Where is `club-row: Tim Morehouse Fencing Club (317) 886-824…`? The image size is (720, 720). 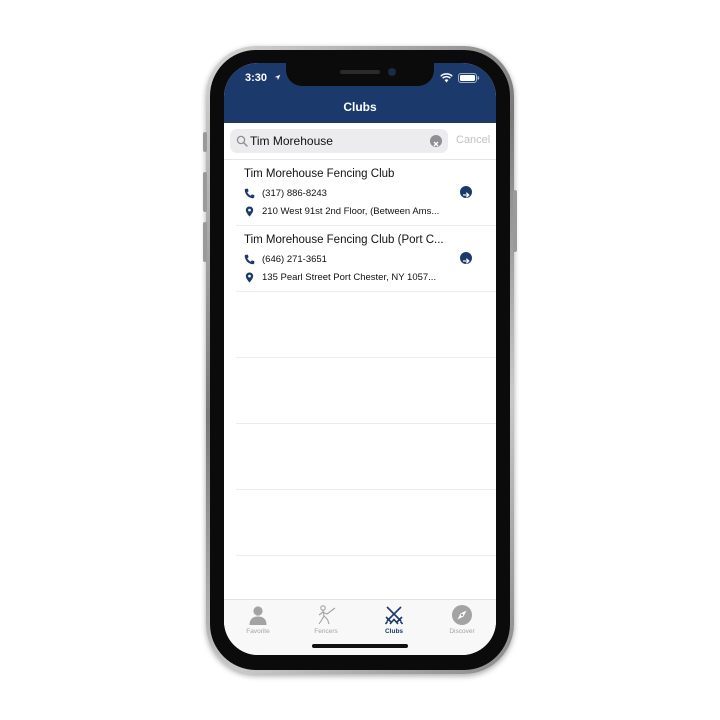 club-row: Tim Morehouse Fencing Club (317) 886-824… is located at coordinates (366, 193).